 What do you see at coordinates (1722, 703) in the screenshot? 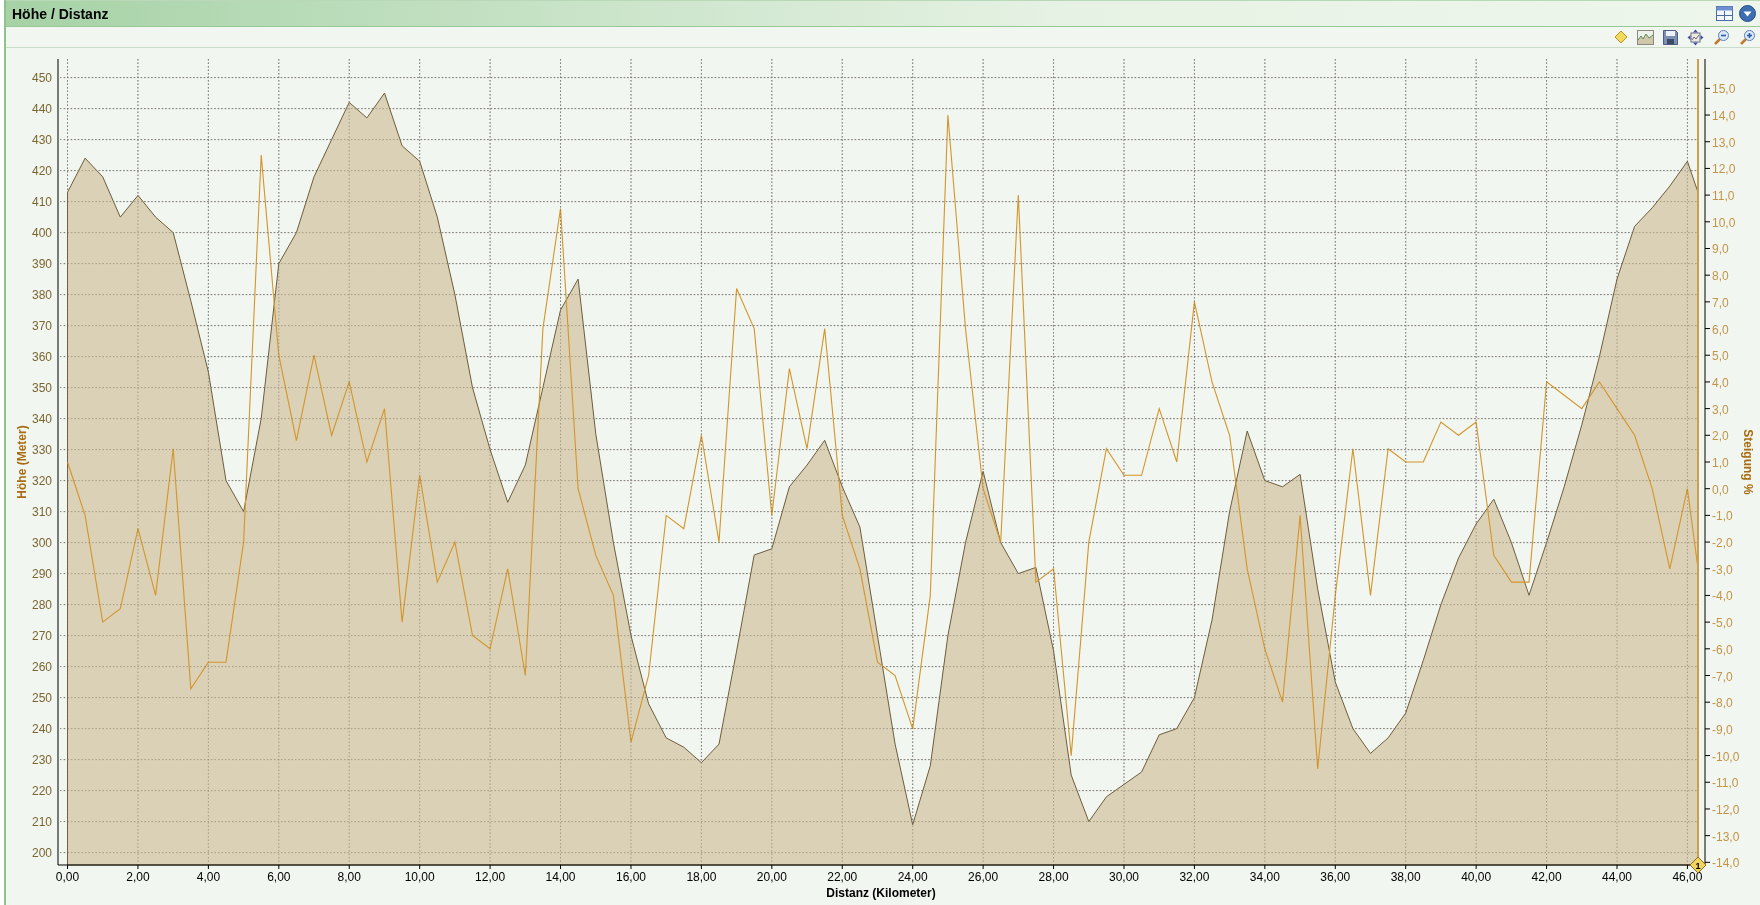
I see `axis-label: -8,0` at bounding box center [1722, 703].